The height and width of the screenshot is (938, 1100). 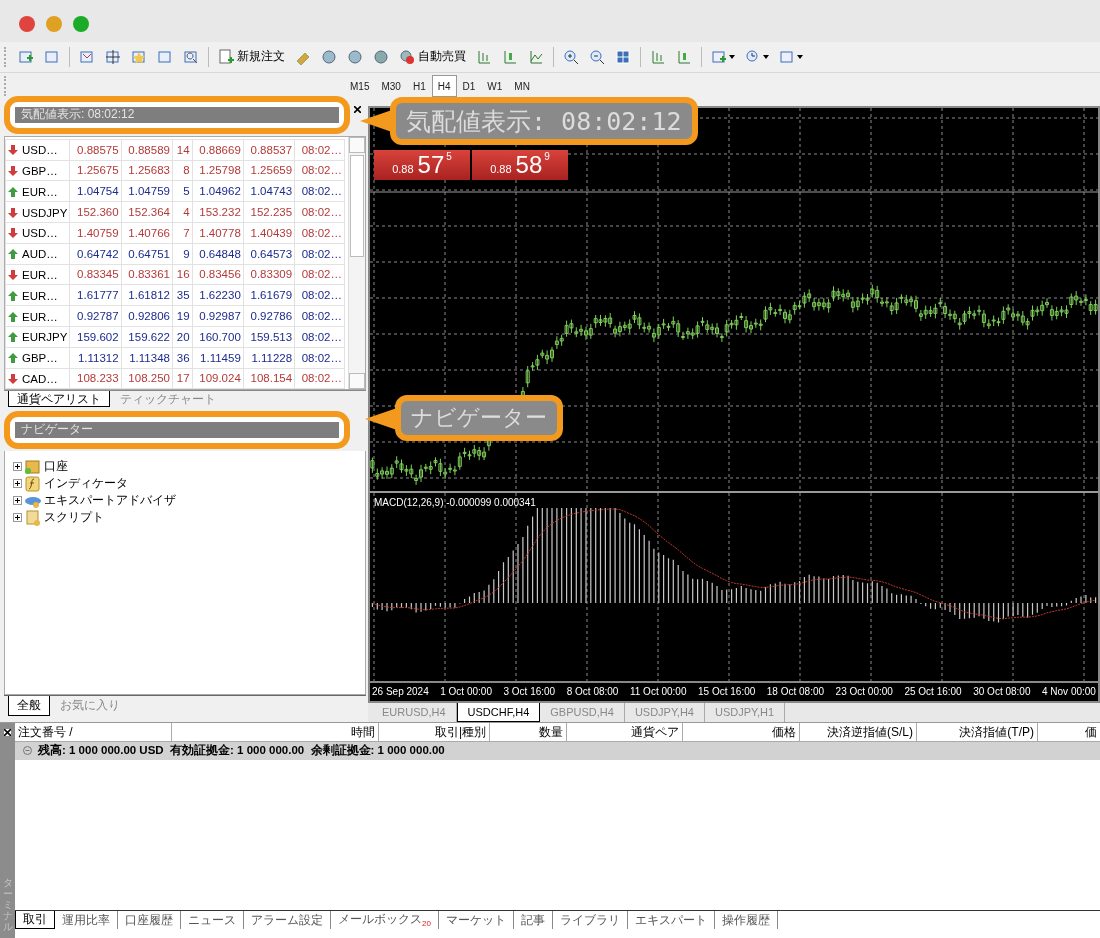 What do you see at coordinates (59, 398) in the screenshot?
I see `panel-tab: 通貨ペアリスト` at bounding box center [59, 398].